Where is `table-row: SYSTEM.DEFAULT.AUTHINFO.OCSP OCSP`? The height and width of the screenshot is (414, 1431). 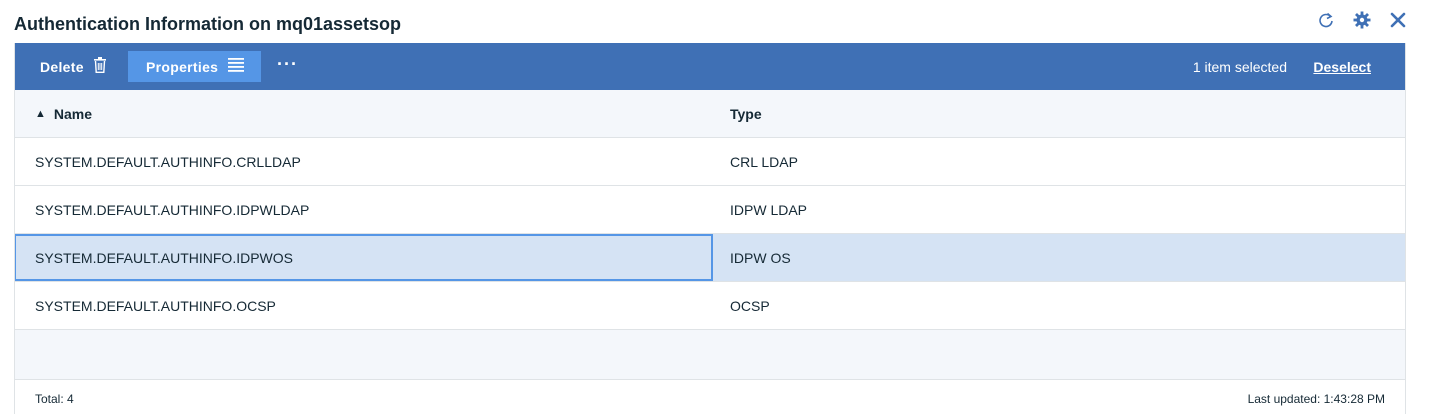
table-row: SYSTEM.DEFAULT.AUTHINFO.OCSP OCSP is located at coordinates (710, 306).